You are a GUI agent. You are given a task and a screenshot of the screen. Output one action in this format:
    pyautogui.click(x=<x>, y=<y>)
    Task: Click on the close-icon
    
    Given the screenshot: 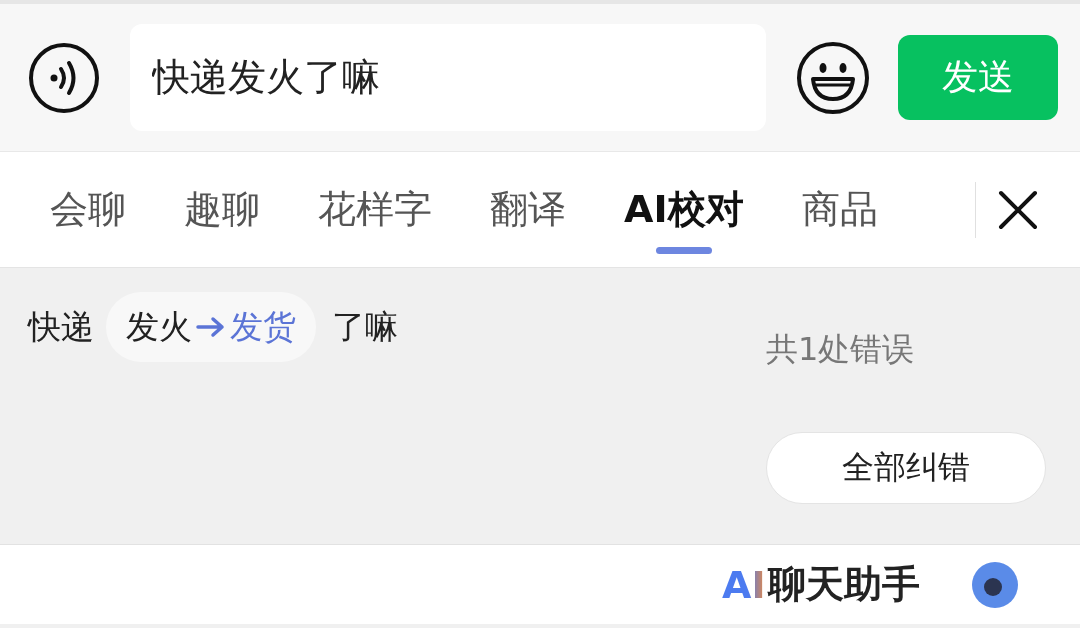 What is the action you would take?
    pyautogui.click(x=1018, y=209)
    